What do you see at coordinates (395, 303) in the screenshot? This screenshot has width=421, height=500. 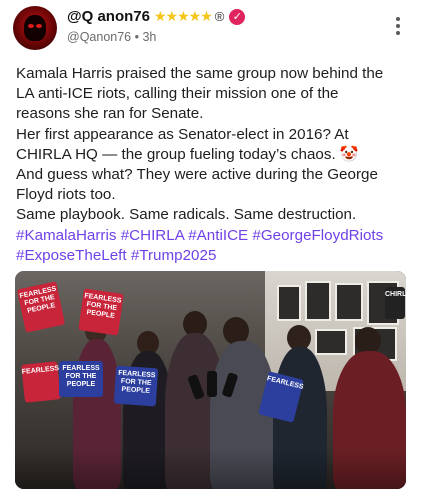 I see `protest-sign: CHIRLA` at bounding box center [395, 303].